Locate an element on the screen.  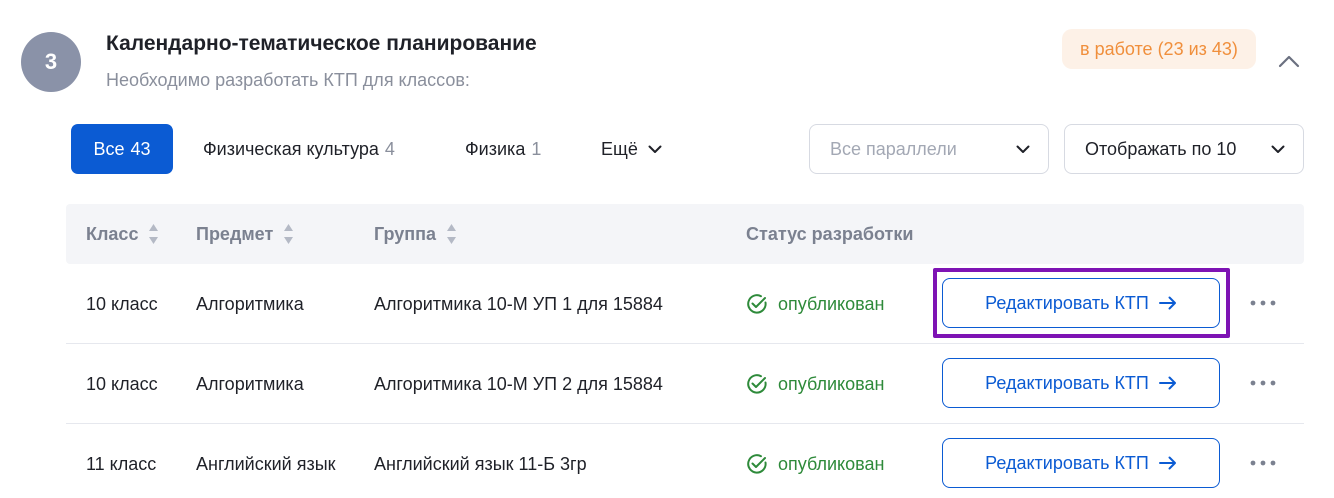
tab-physical-education: Физическая культура 4 is located at coordinates (299, 149).